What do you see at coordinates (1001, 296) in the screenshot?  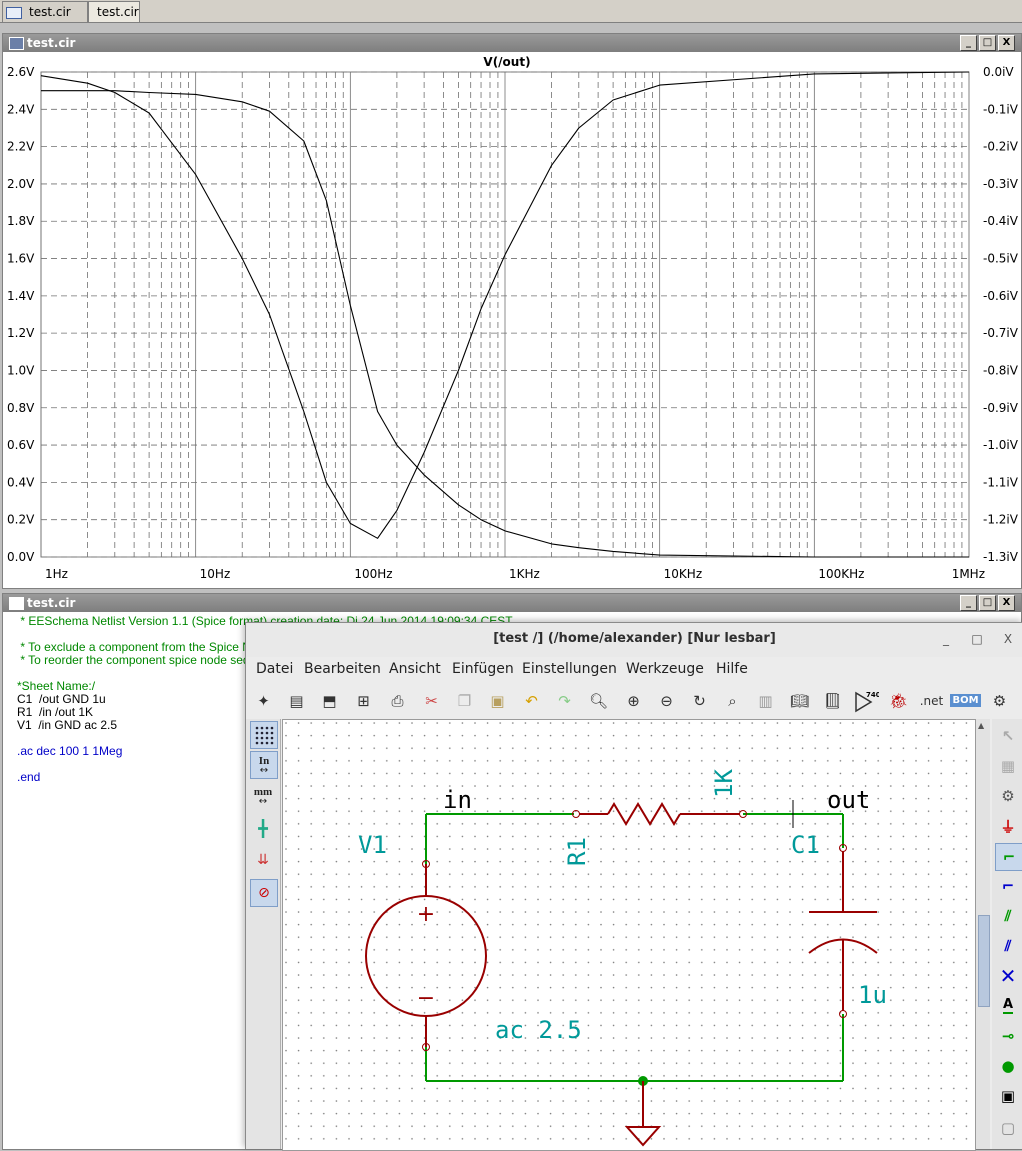 I see `y-right-tick-label: -0.6iV` at bounding box center [1001, 296].